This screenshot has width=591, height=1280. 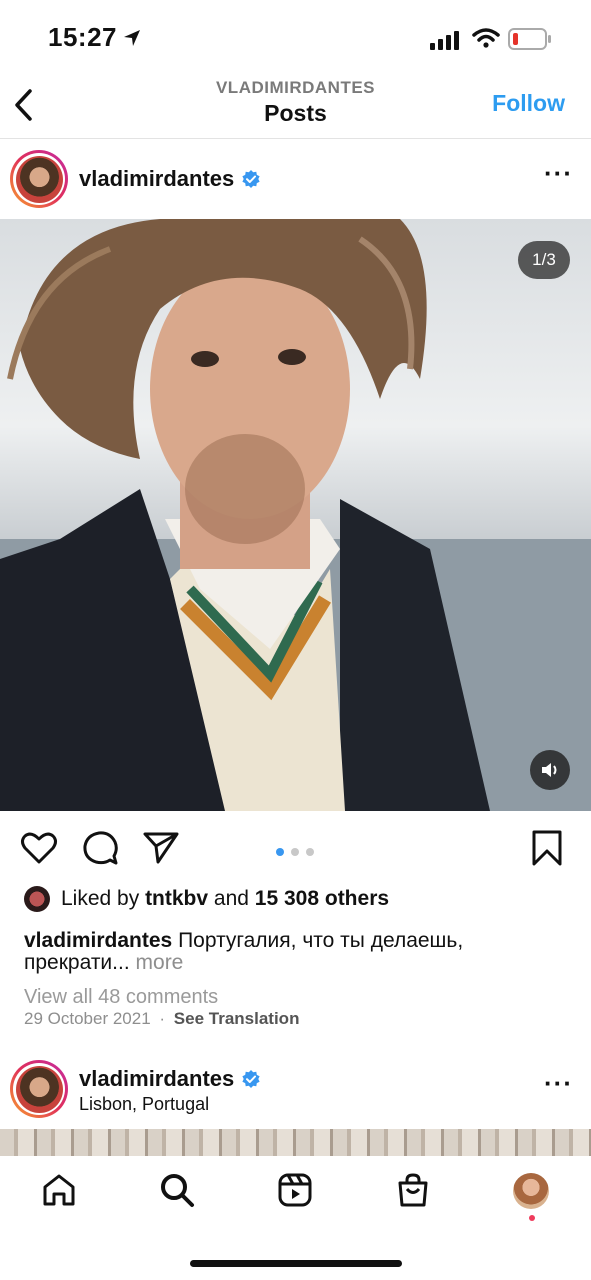 I want to click on carousel-indicator, so click(x=298, y=852).